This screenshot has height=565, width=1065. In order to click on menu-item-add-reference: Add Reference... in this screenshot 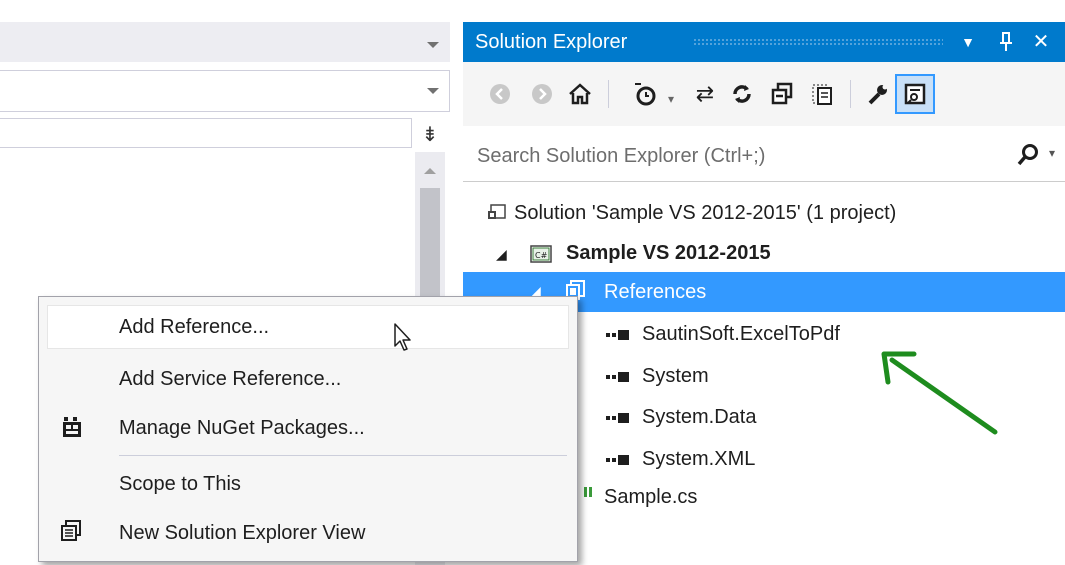, I will do `click(194, 327)`.